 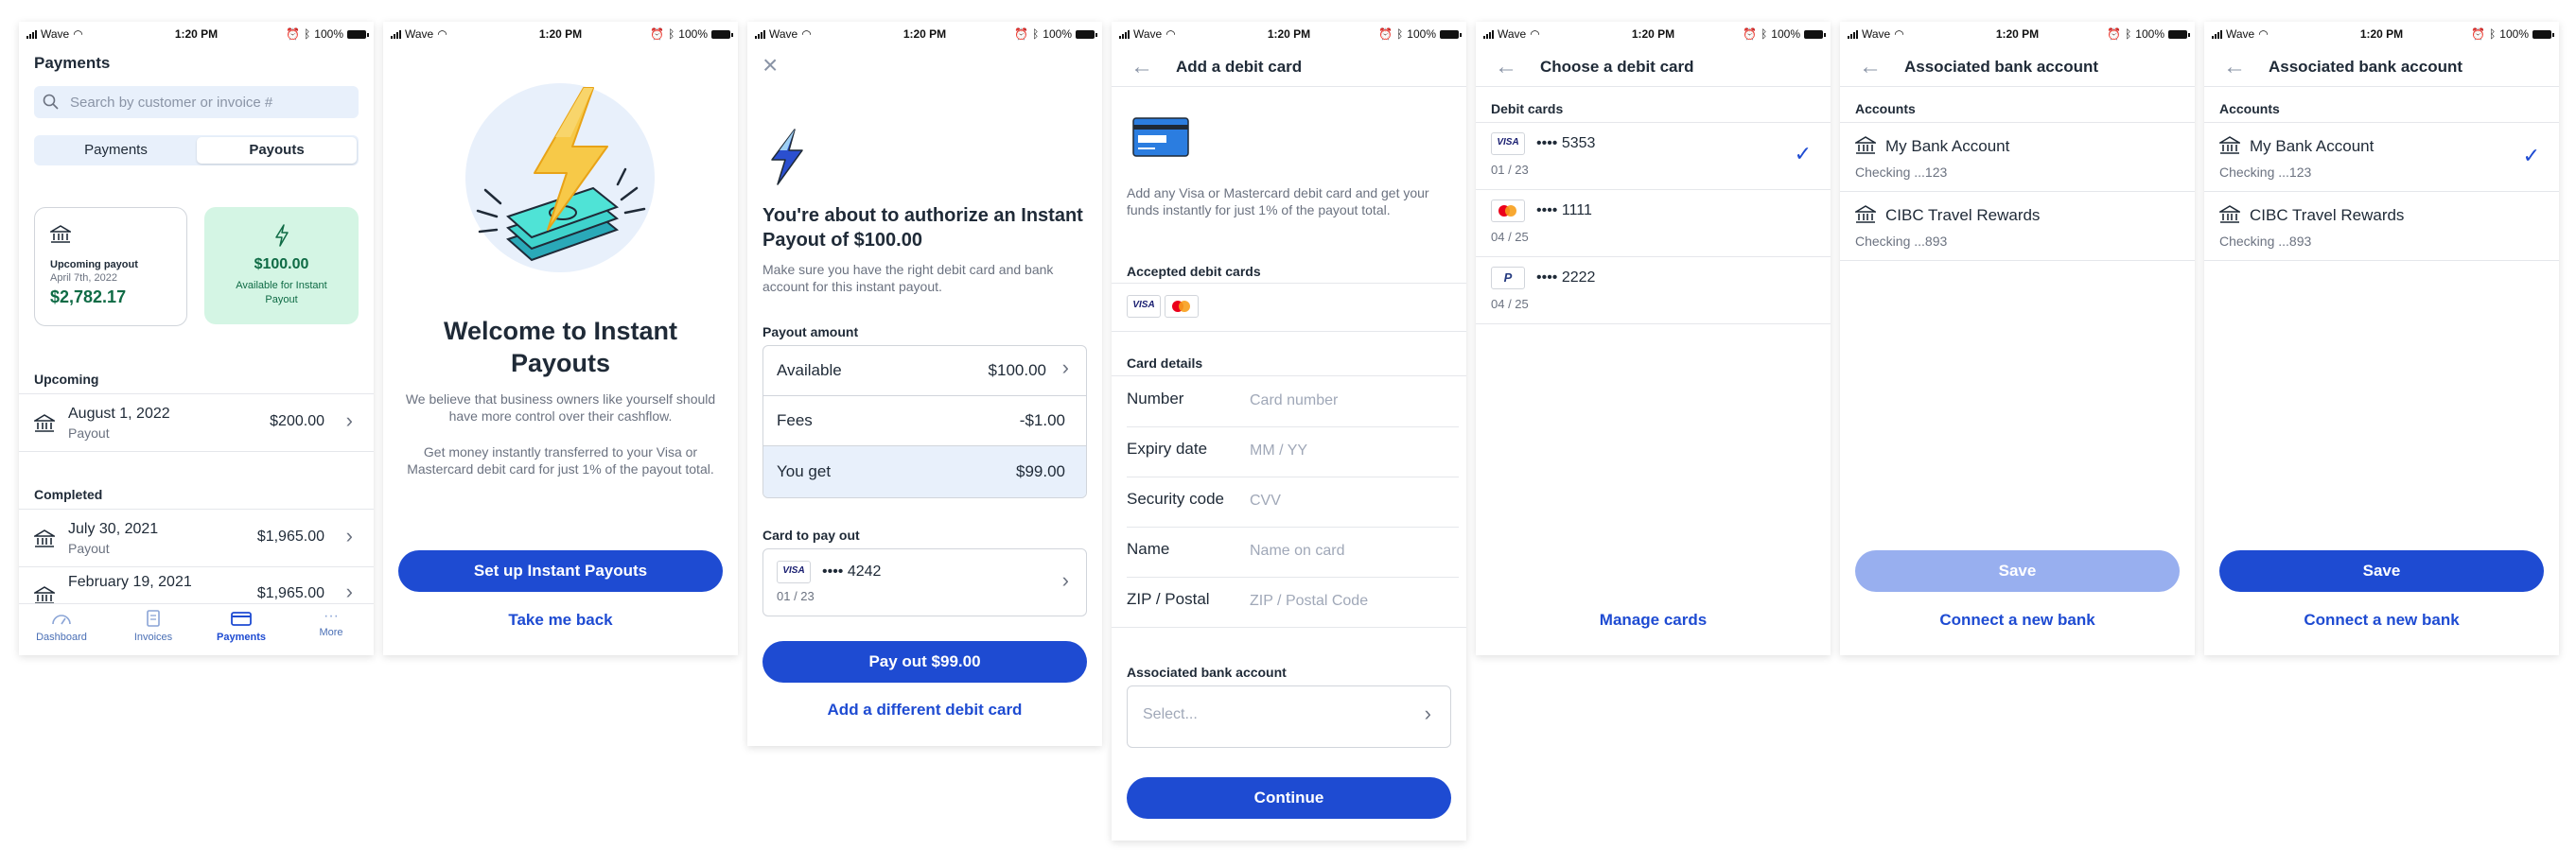 I want to click on card-row: P •••• 2222 04 / 25, so click(x=1654, y=290).